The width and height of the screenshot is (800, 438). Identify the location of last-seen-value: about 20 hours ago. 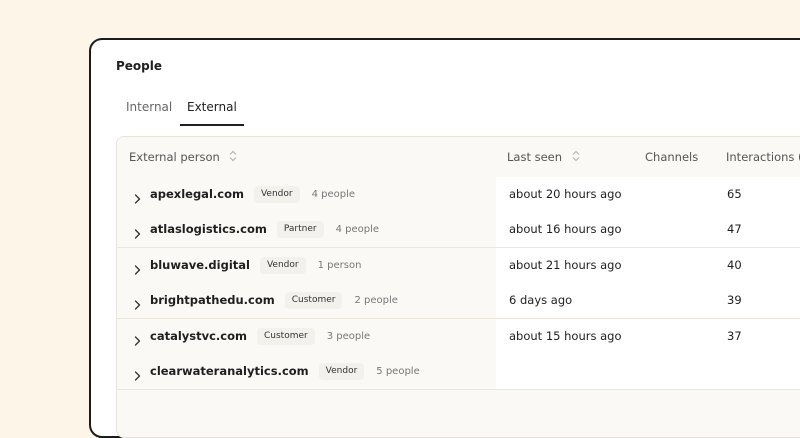
(565, 194).